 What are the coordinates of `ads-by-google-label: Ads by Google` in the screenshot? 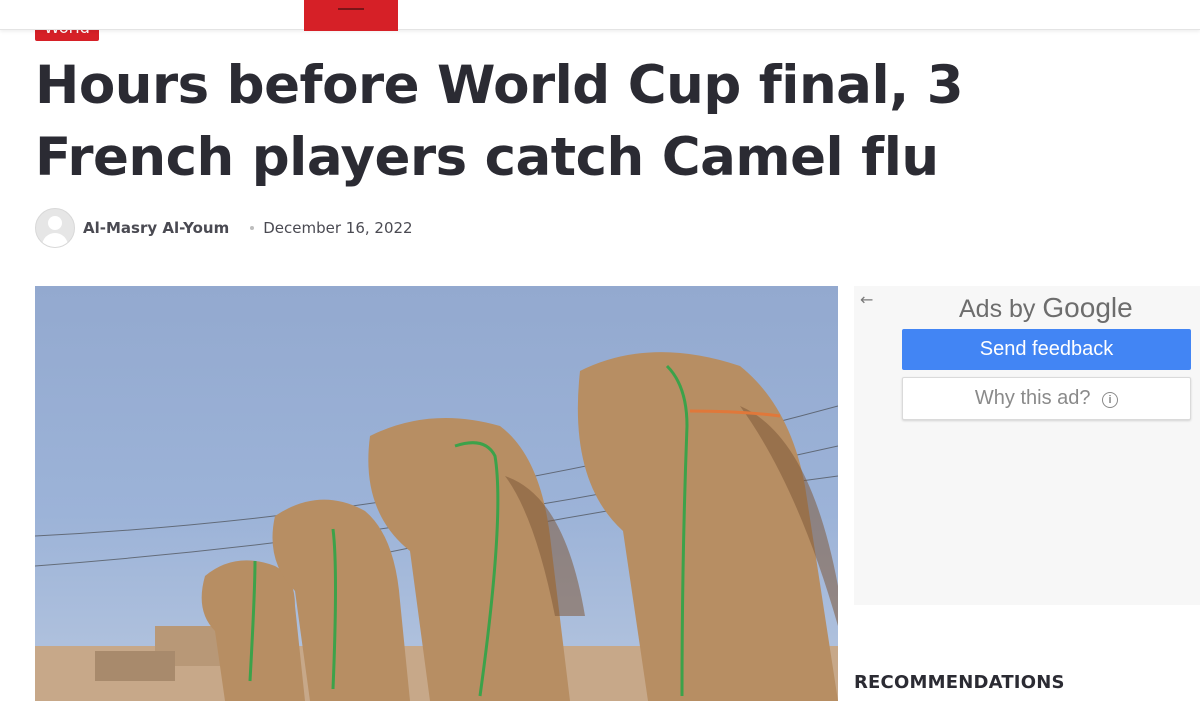 It's located at (1046, 308).